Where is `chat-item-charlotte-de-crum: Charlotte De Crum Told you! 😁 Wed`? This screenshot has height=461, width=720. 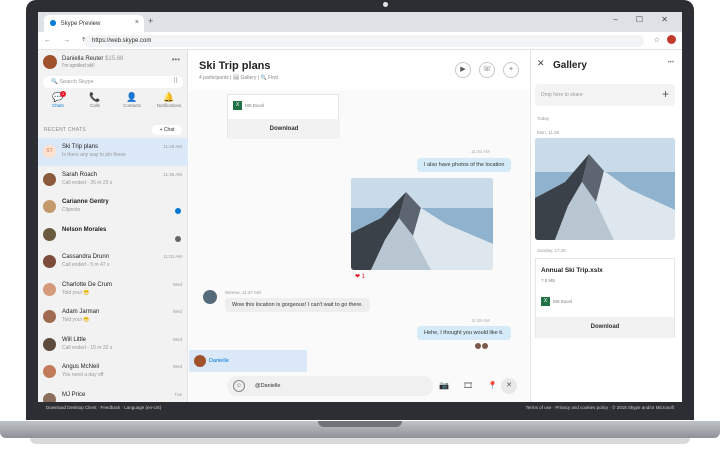
chat-item-charlotte-de-crum: Charlotte De Crum Told you! 😁 Wed is located at coordinates (113, 290).